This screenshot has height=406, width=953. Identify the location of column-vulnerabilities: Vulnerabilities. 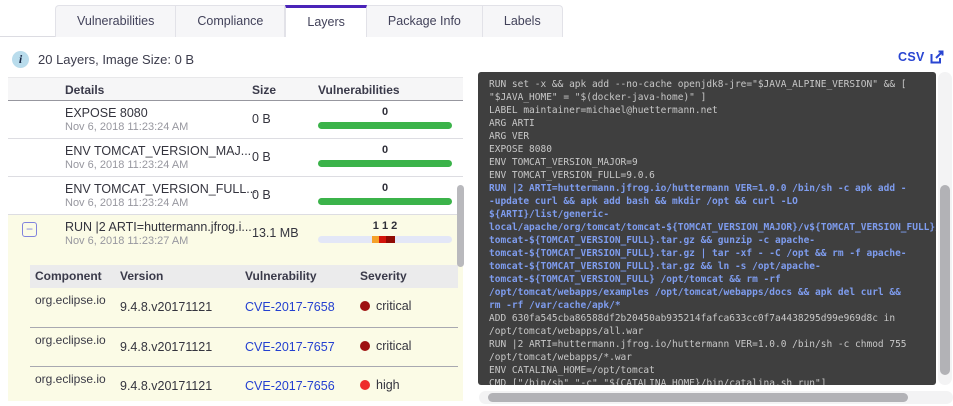
(359, 90).